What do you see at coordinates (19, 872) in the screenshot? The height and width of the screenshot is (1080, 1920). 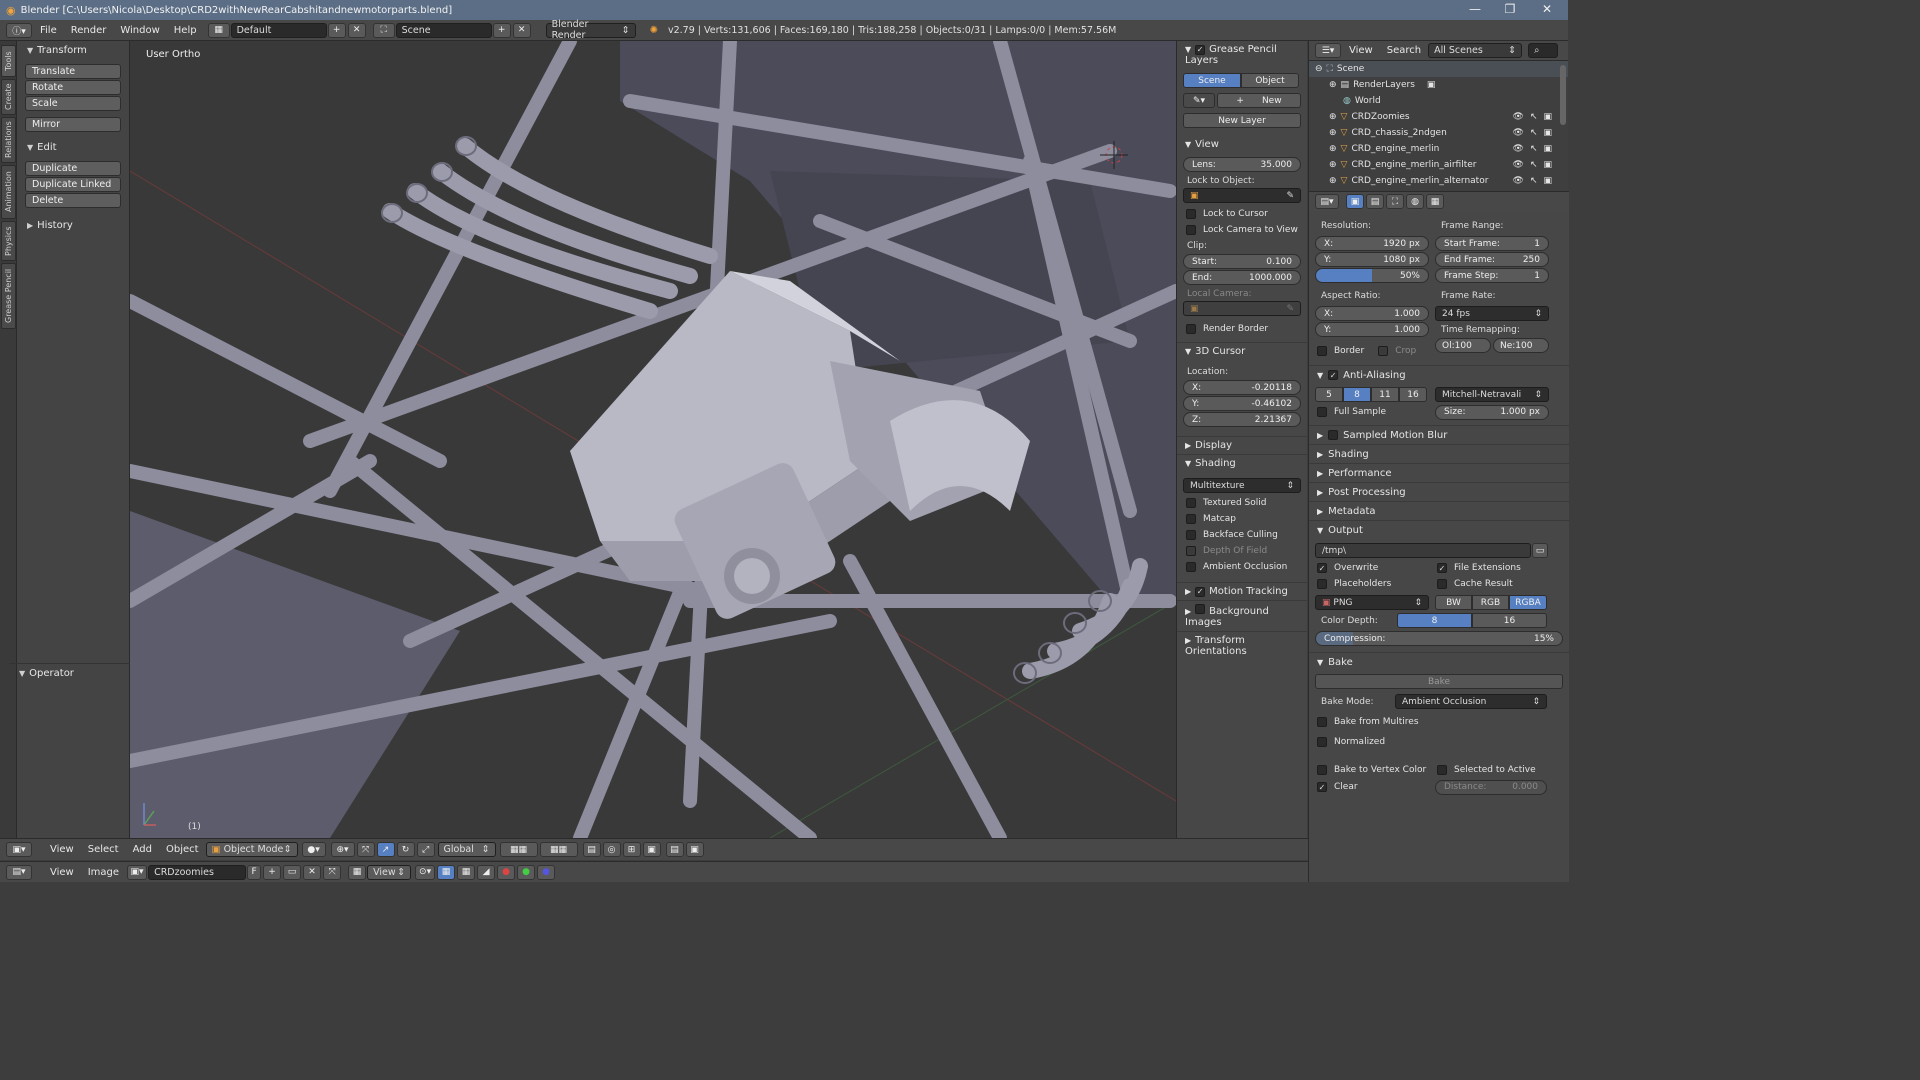 I see `editor-type-image-icon: ▤▾` at bounding box center [19, 872].